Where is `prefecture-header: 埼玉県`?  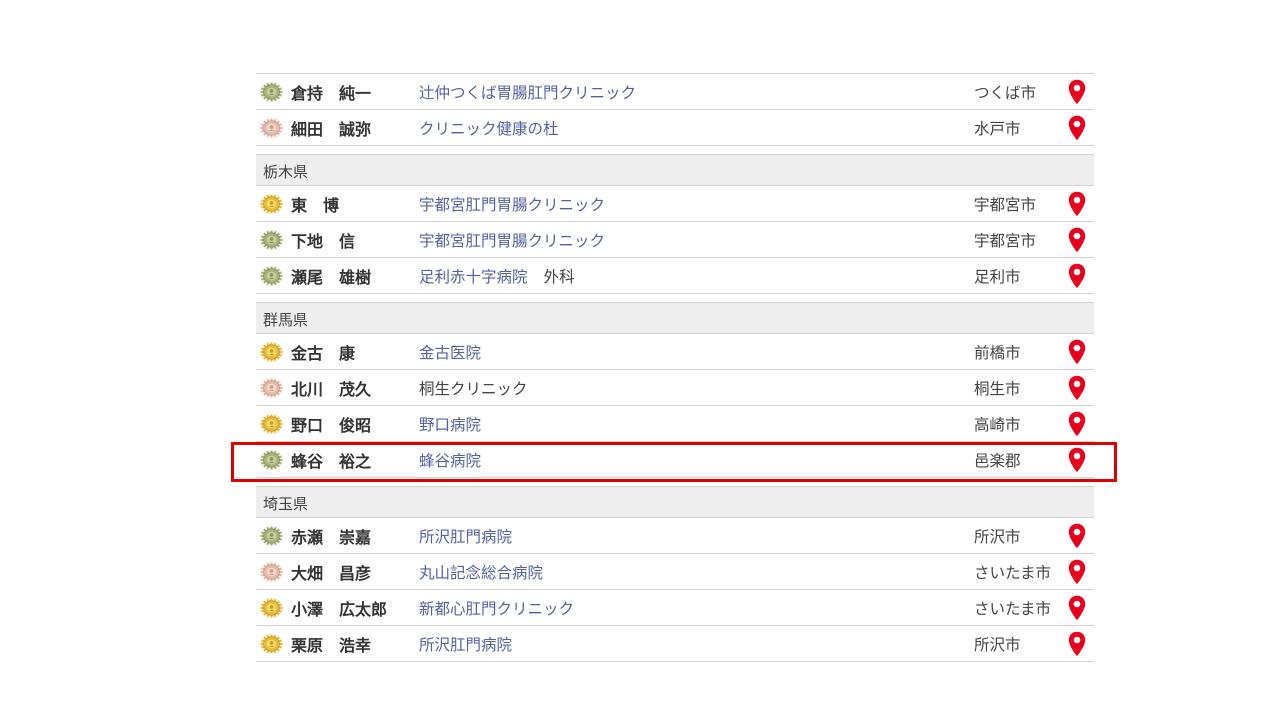
prefecture-header: 埼玉県 is located at coordinates (675, 502).